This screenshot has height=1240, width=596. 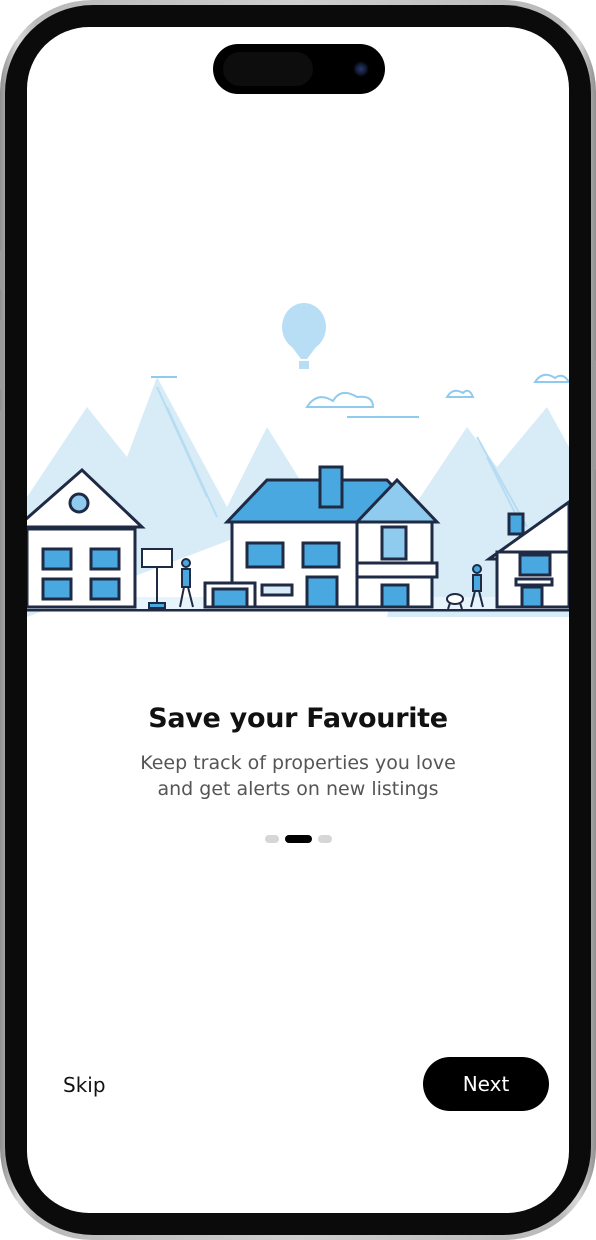 I want to click on next-button: Next, so click(x=486, y=1084).